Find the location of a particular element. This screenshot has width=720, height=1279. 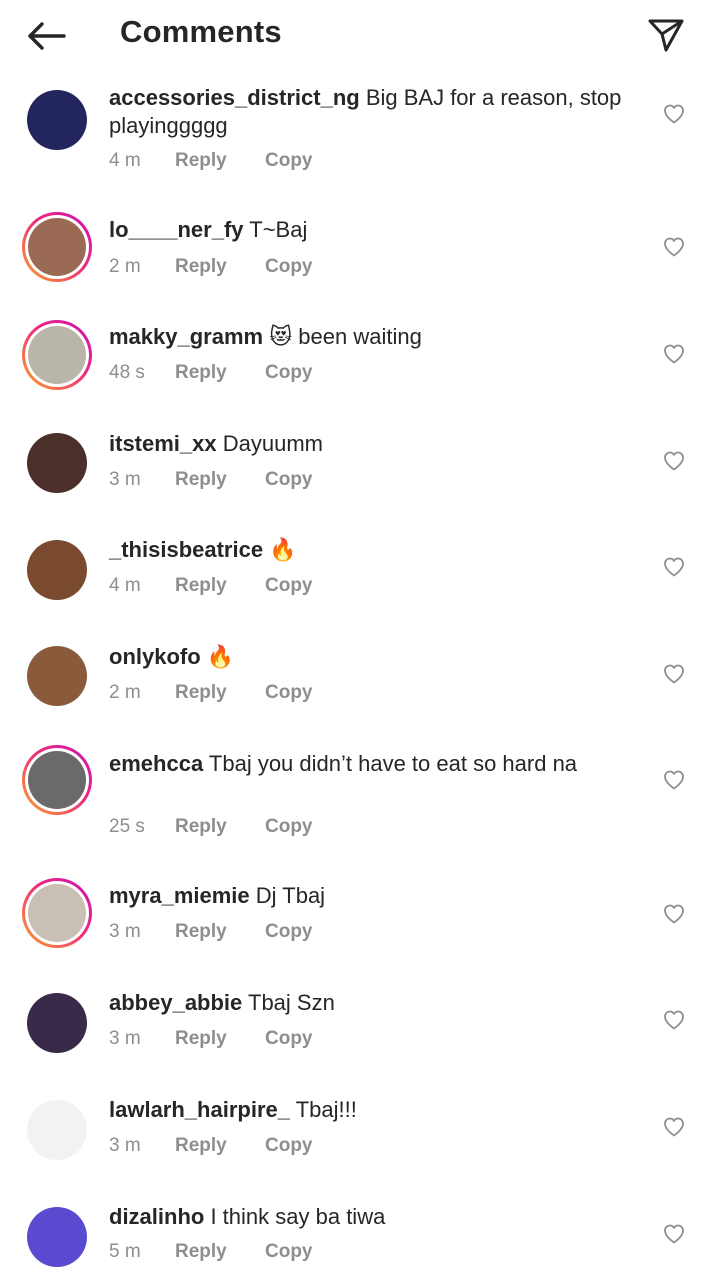

comment-text: Dj Tbaj is located at coordinates (290, 895).